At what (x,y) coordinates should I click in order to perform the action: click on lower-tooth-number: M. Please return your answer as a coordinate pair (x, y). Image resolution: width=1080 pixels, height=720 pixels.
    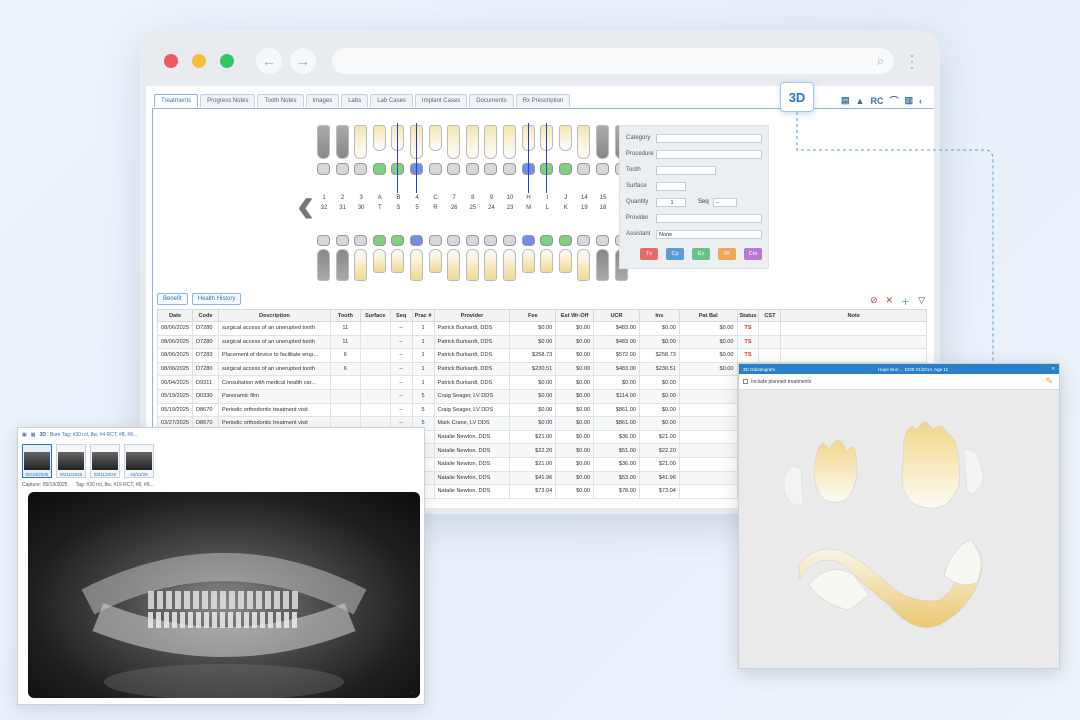
    Looking at the image, I should click on (529, 208).